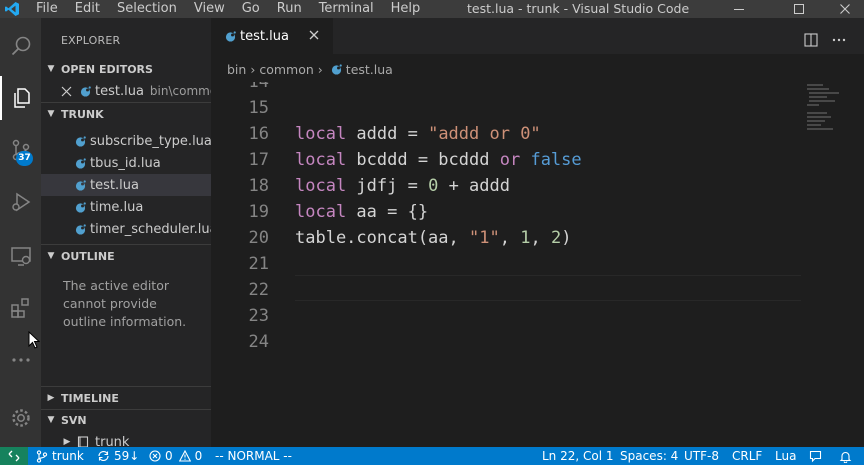  What do you see at coordinates (799, 9) in the screenshot?
I see `maximize-button` at bounding box center [799, 9].